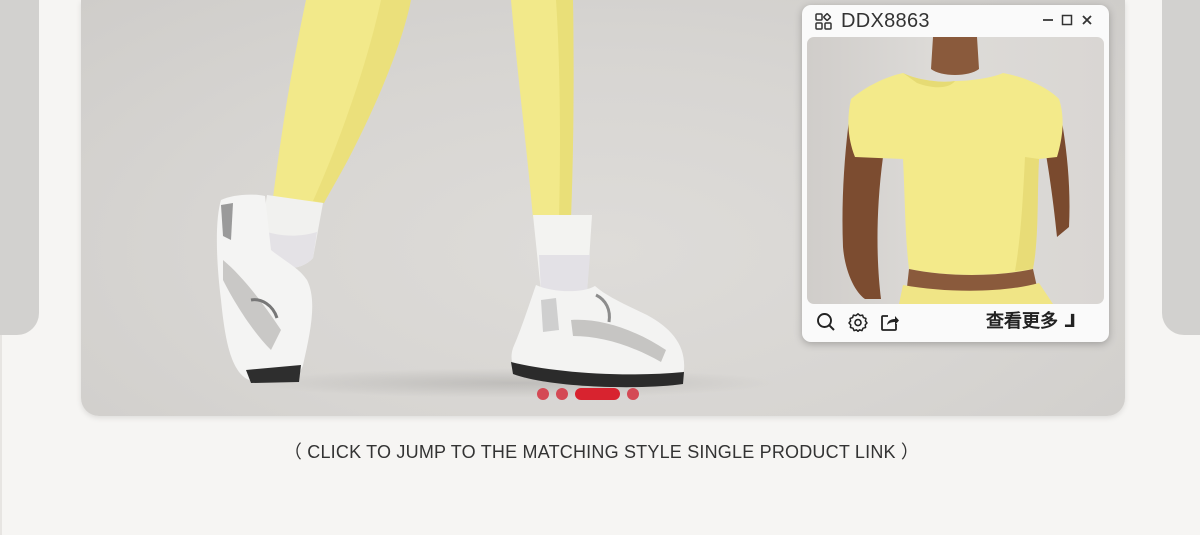 This screenshot has width=1200, height=535. I want to click on view-more-link: 查看更多 ⅃, so click(1031, 322).